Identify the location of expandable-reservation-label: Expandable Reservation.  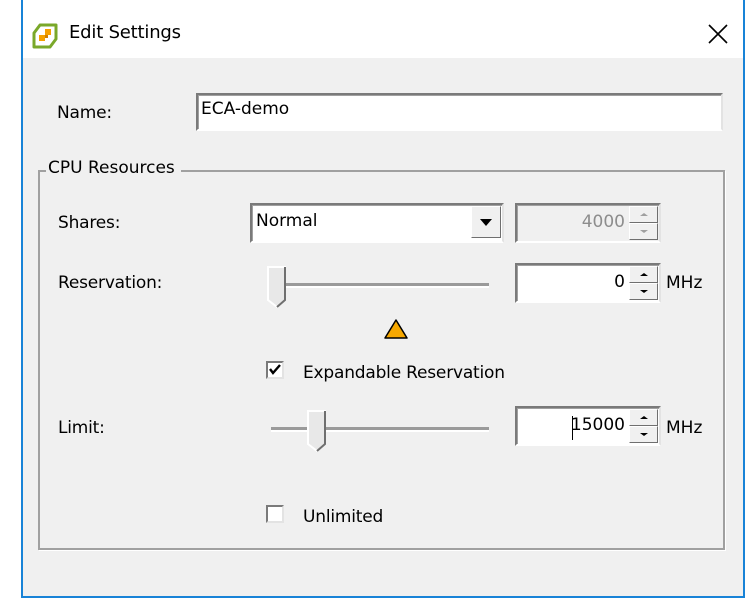
(404, 373).